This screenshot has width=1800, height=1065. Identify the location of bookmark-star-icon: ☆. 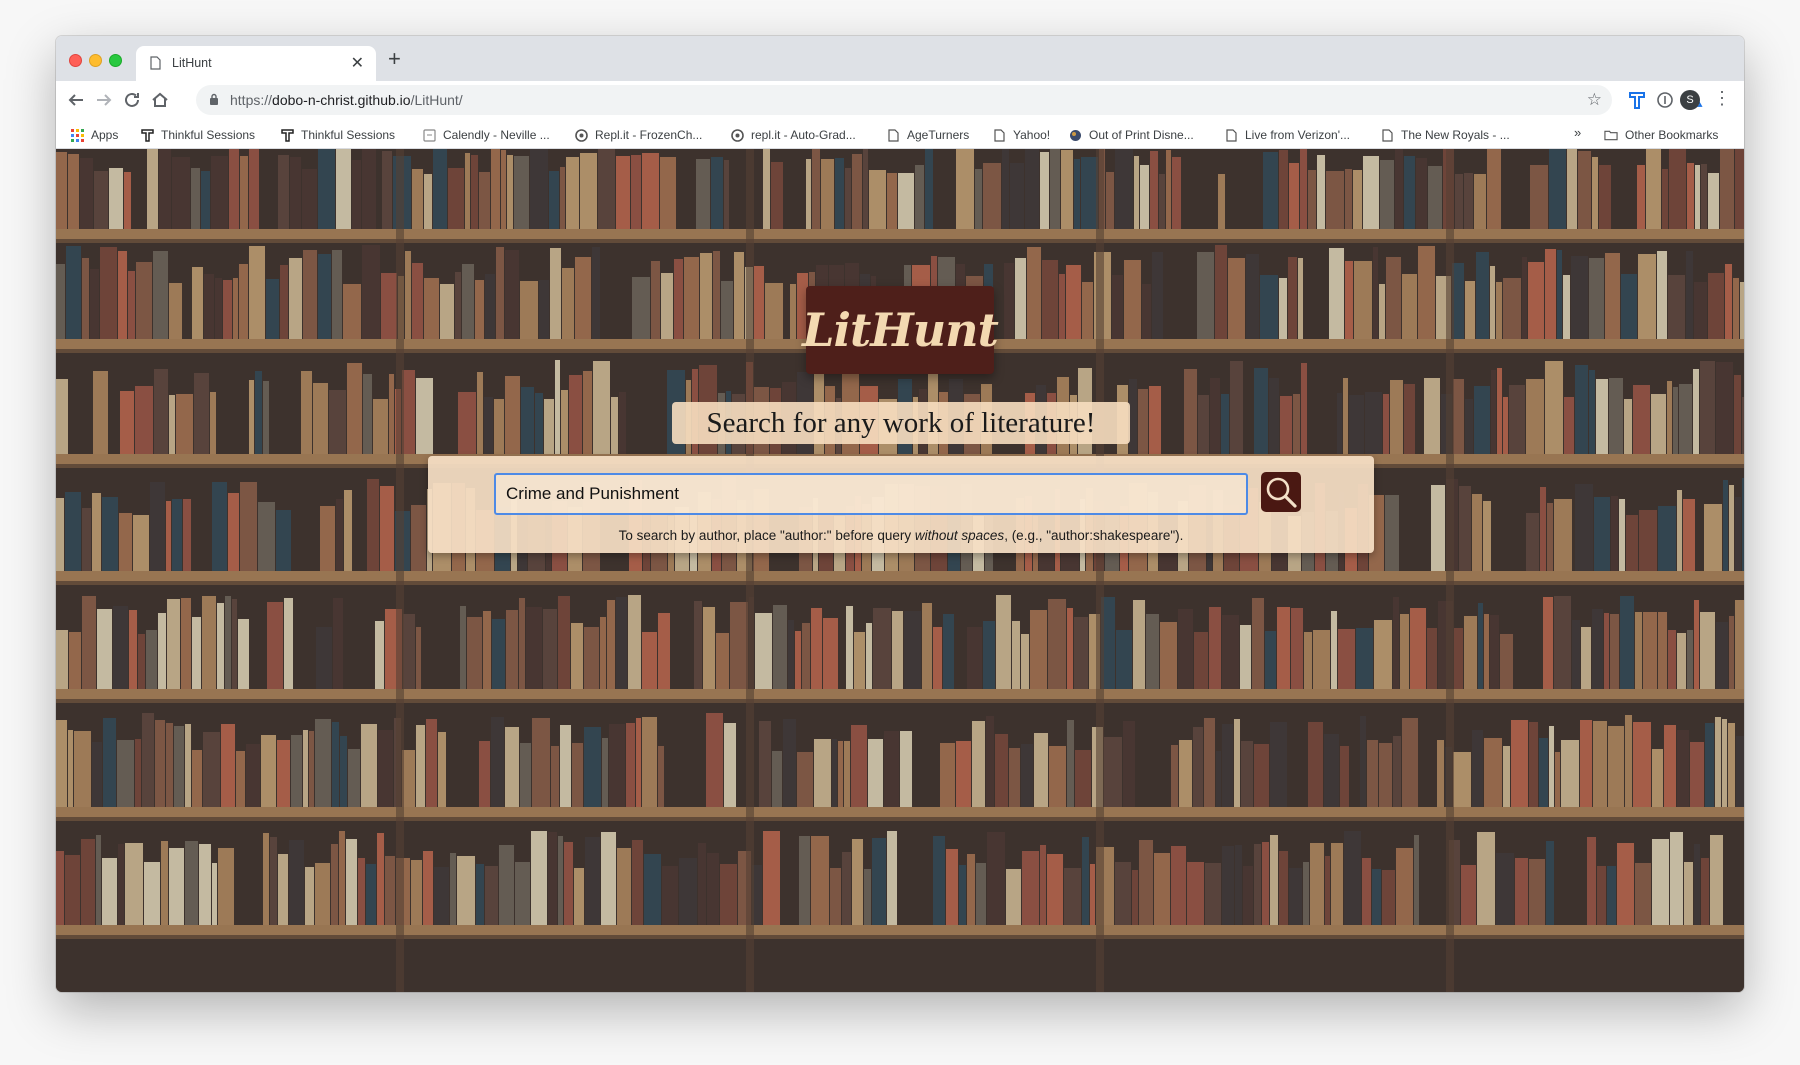
(1594, 100).